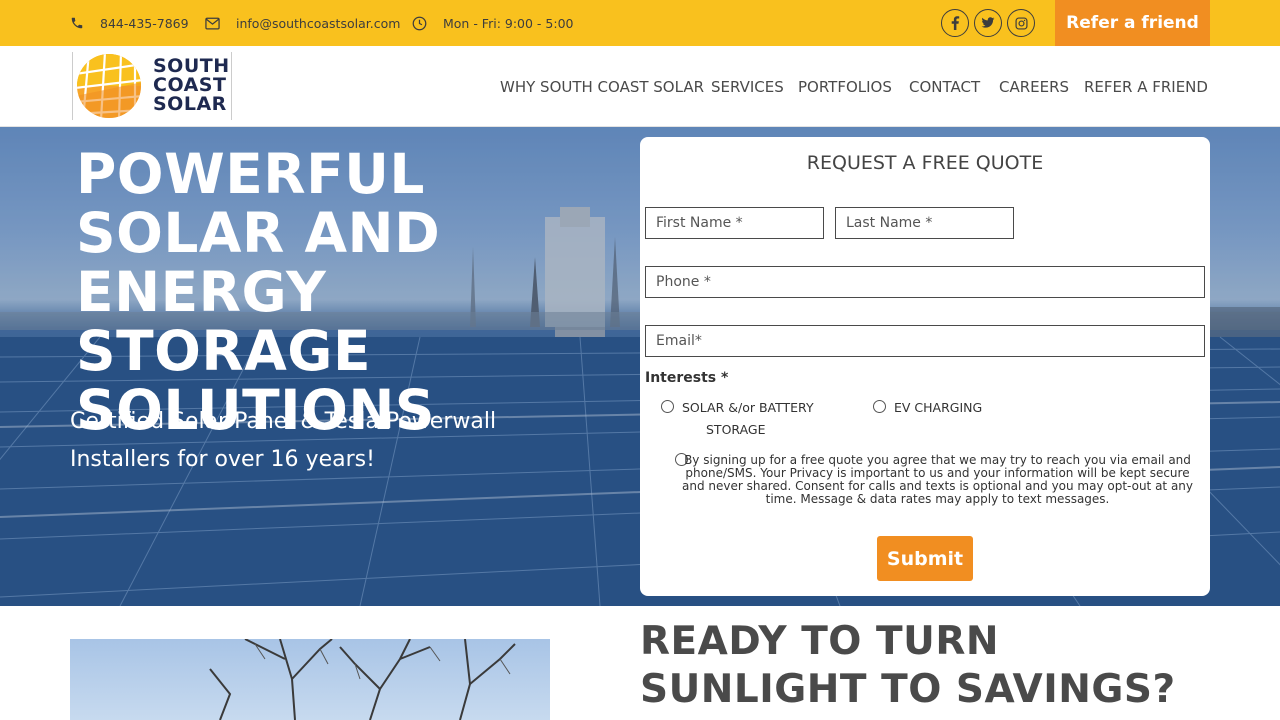 The height and width of the screenshot is (720, 1280). What do you see at coordinates (77, 23) in the screenshot?
I see `phone-icon` at bounding box center [77, 23].